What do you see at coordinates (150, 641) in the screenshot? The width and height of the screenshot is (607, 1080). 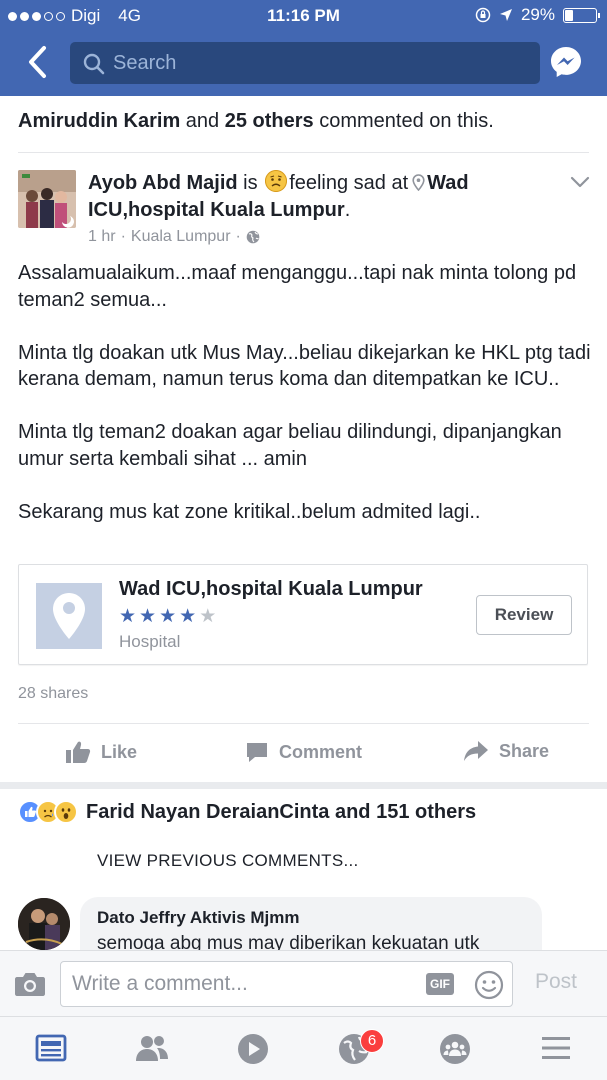 I see `place-category: Hospital` at bounding box center [150, 641].